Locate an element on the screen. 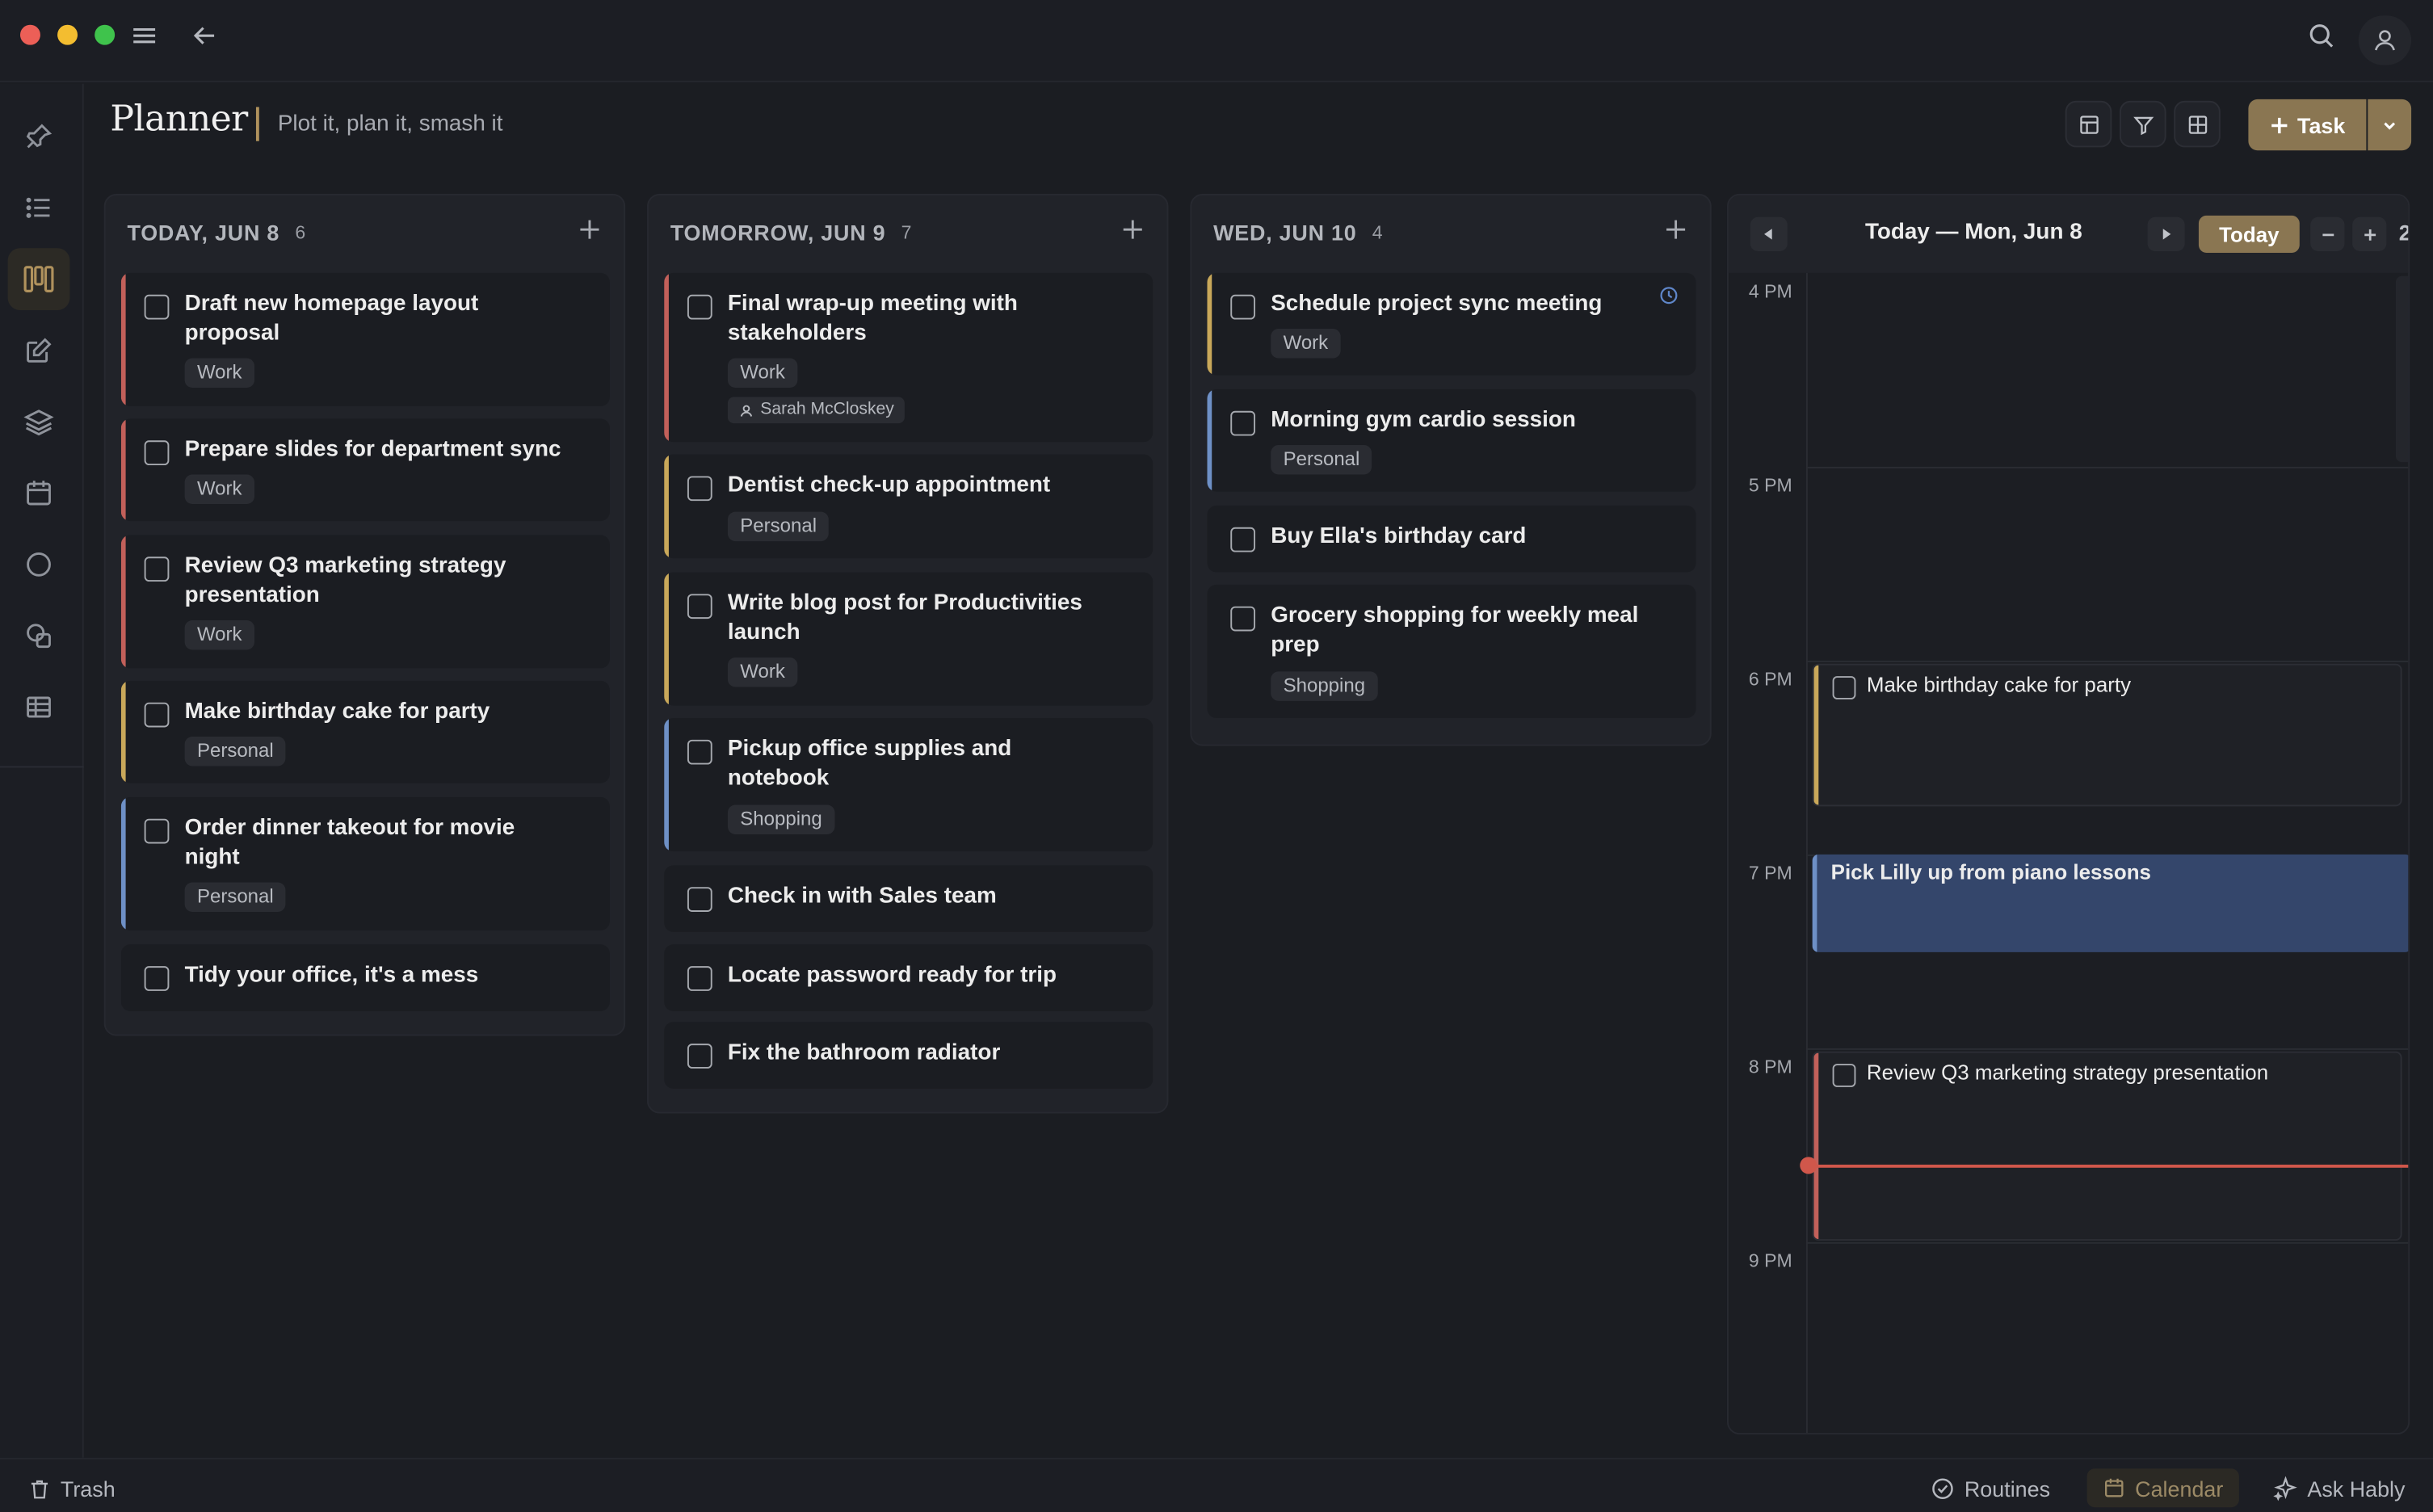  back-arrow-icon is located at coordinates (204, 36).